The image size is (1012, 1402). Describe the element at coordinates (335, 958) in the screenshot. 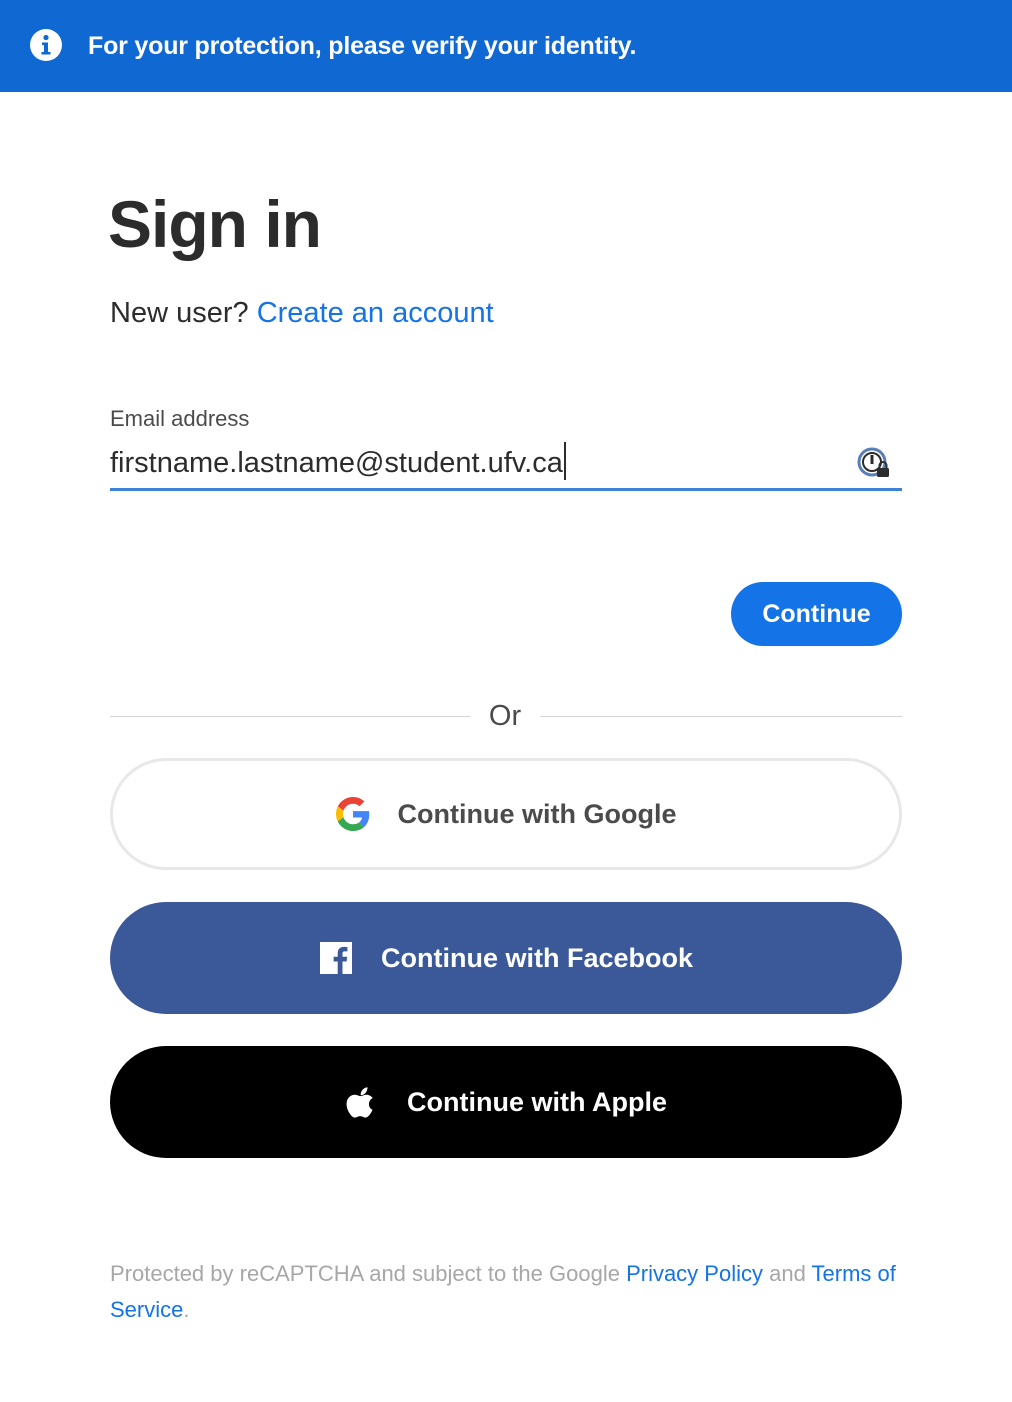

I see `facebook-f-icon` at that location.